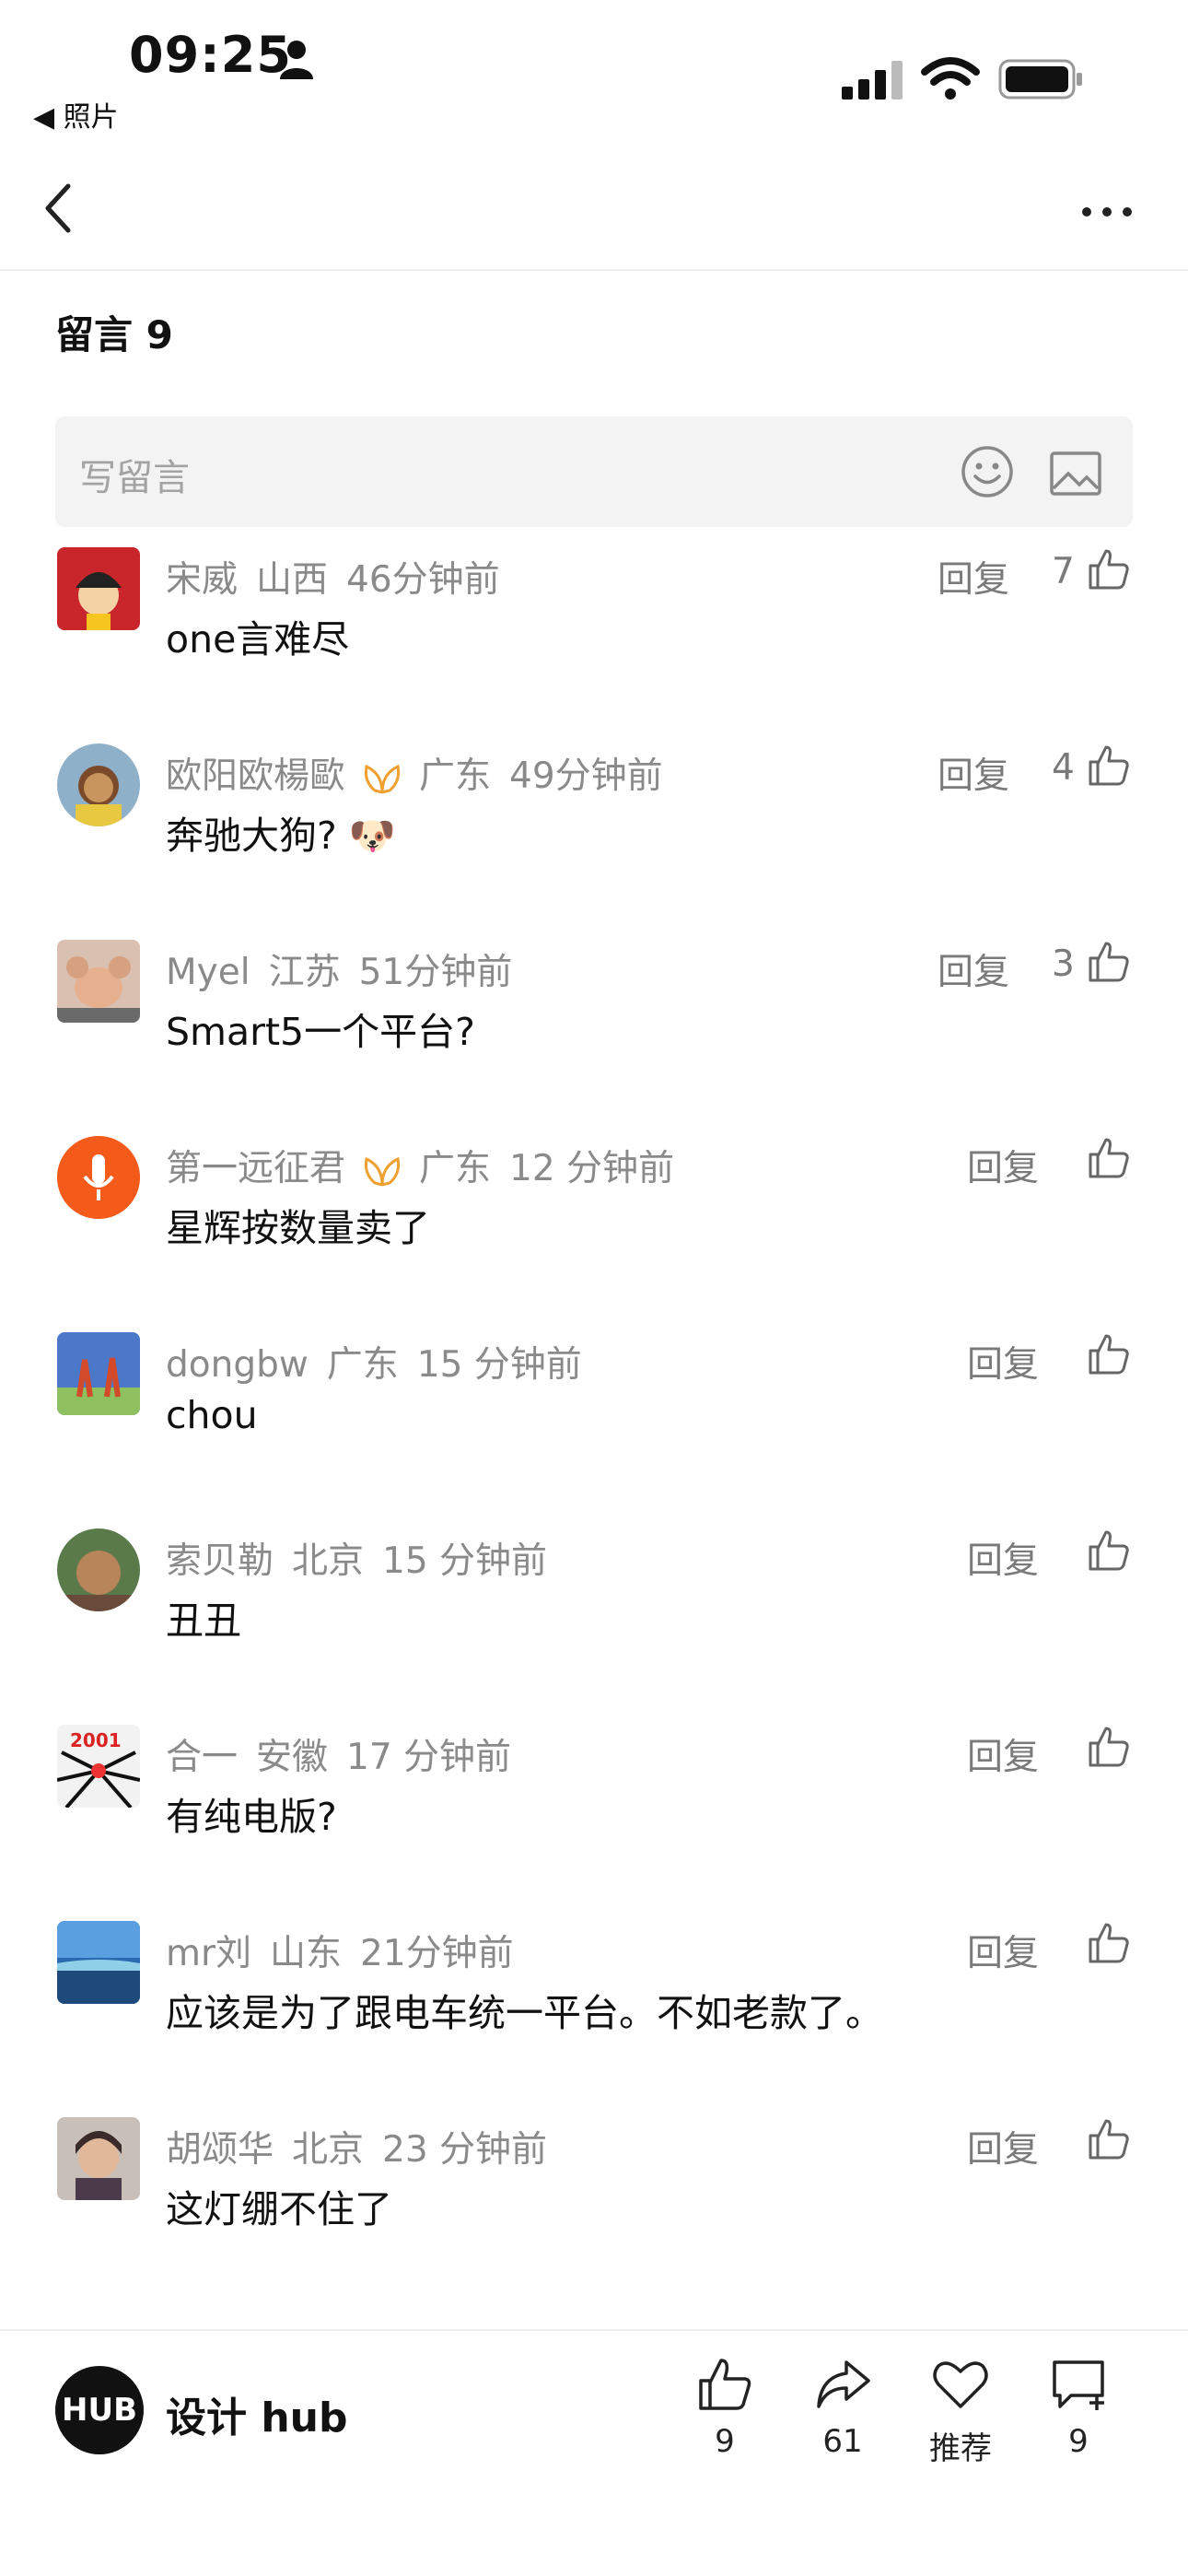 The image size is (1188, 2576). Describe the element at coordinates (59, 208) in the screenshot. I see `back-arrow-icon` at that location.